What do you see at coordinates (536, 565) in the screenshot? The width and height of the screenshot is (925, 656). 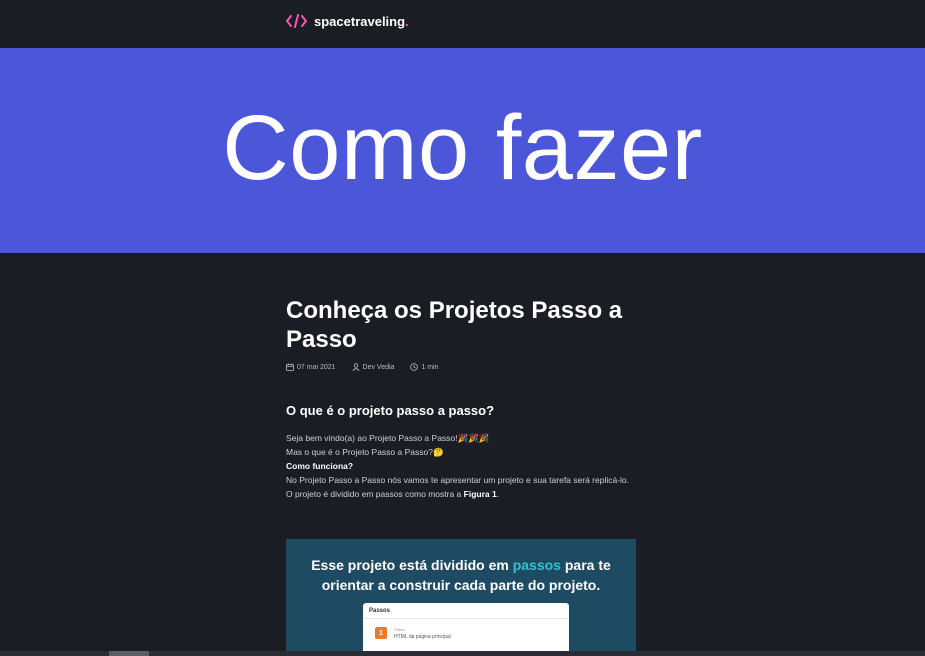 I see `figure-caption-highlight: passos` at bounding box center [536, 565].